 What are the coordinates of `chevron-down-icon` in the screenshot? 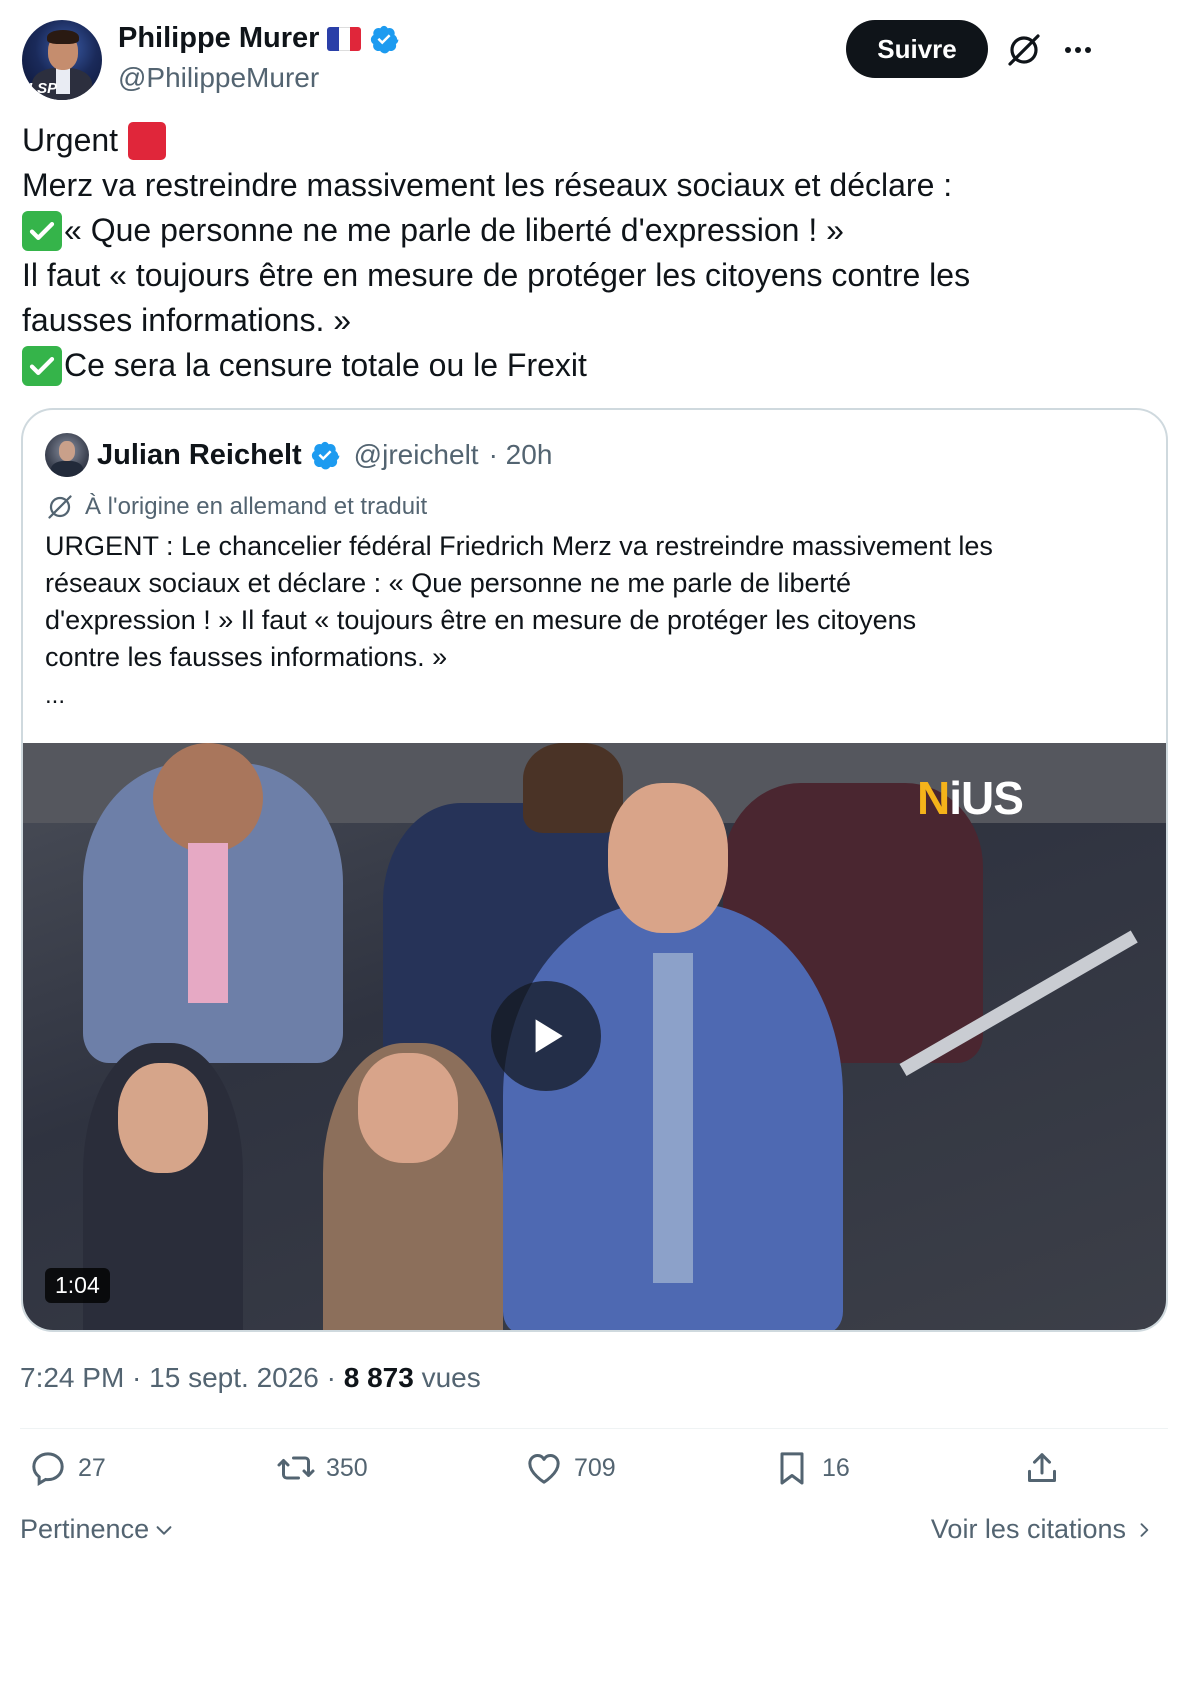 It's located at (164, 1530).